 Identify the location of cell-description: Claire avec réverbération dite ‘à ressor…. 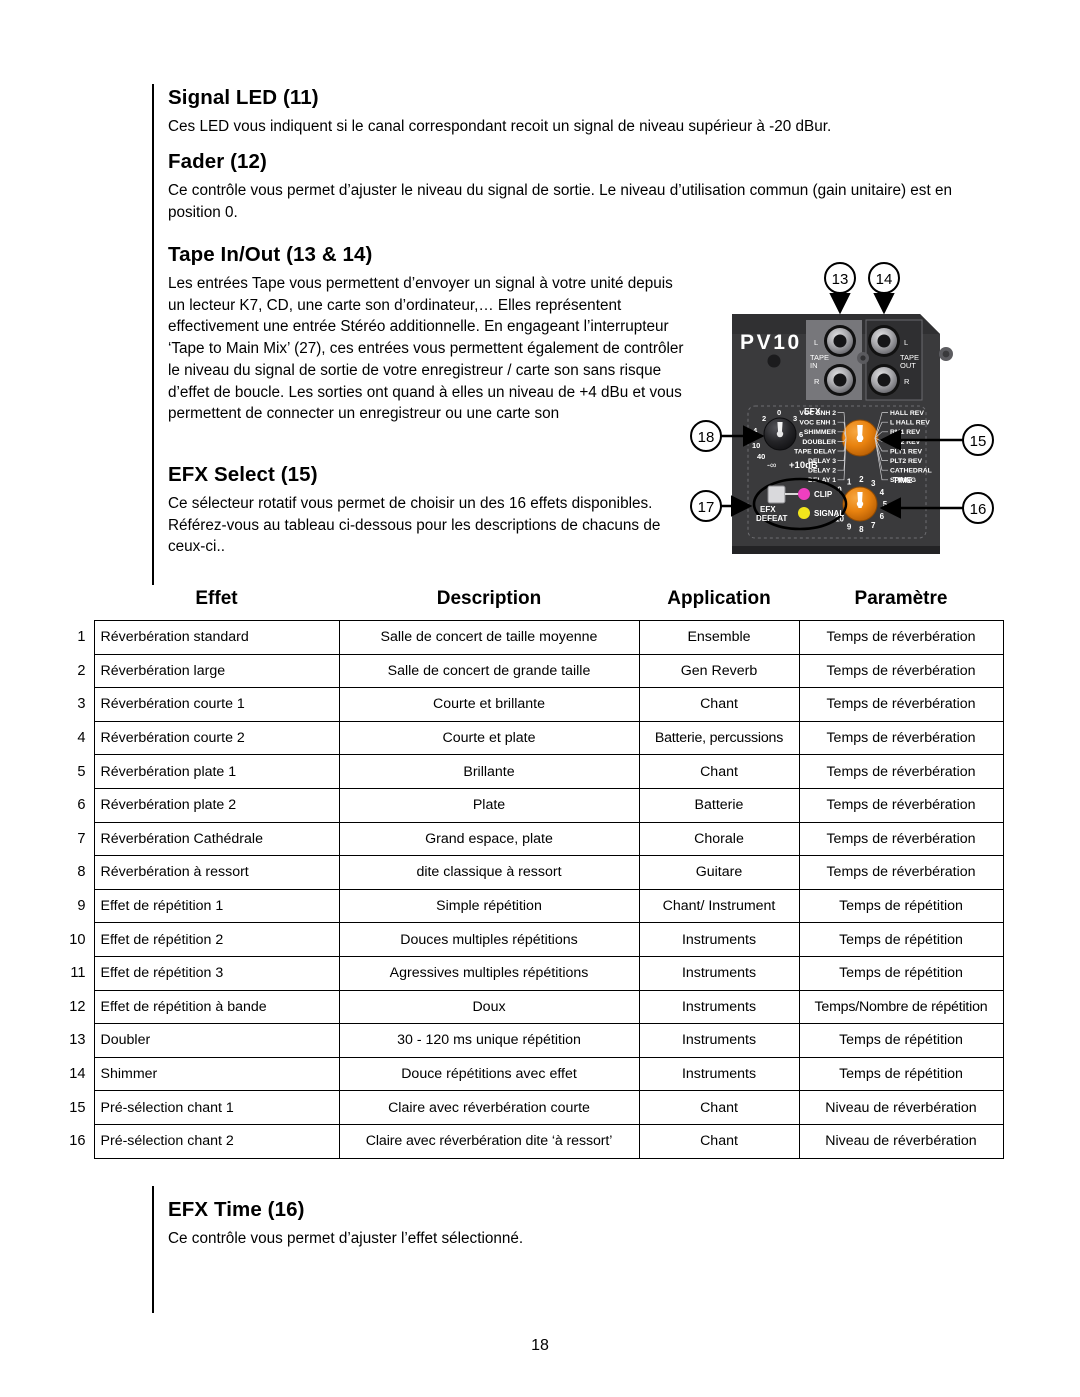
(489, 1141).